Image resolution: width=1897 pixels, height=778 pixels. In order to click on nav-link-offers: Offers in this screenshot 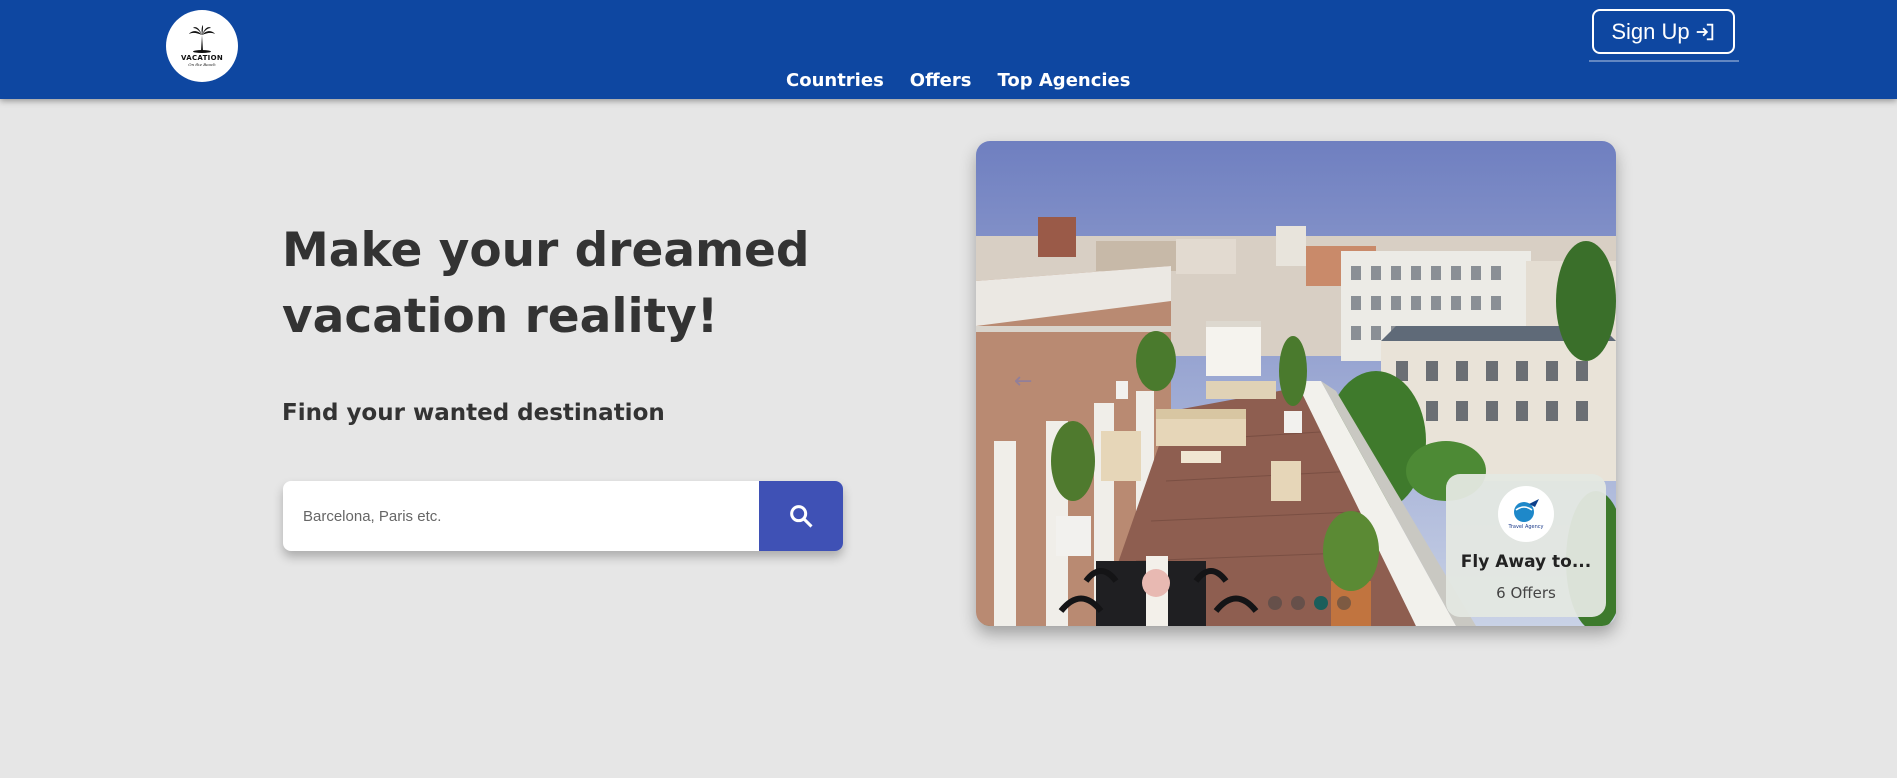, I will do `click(941, 80)`.